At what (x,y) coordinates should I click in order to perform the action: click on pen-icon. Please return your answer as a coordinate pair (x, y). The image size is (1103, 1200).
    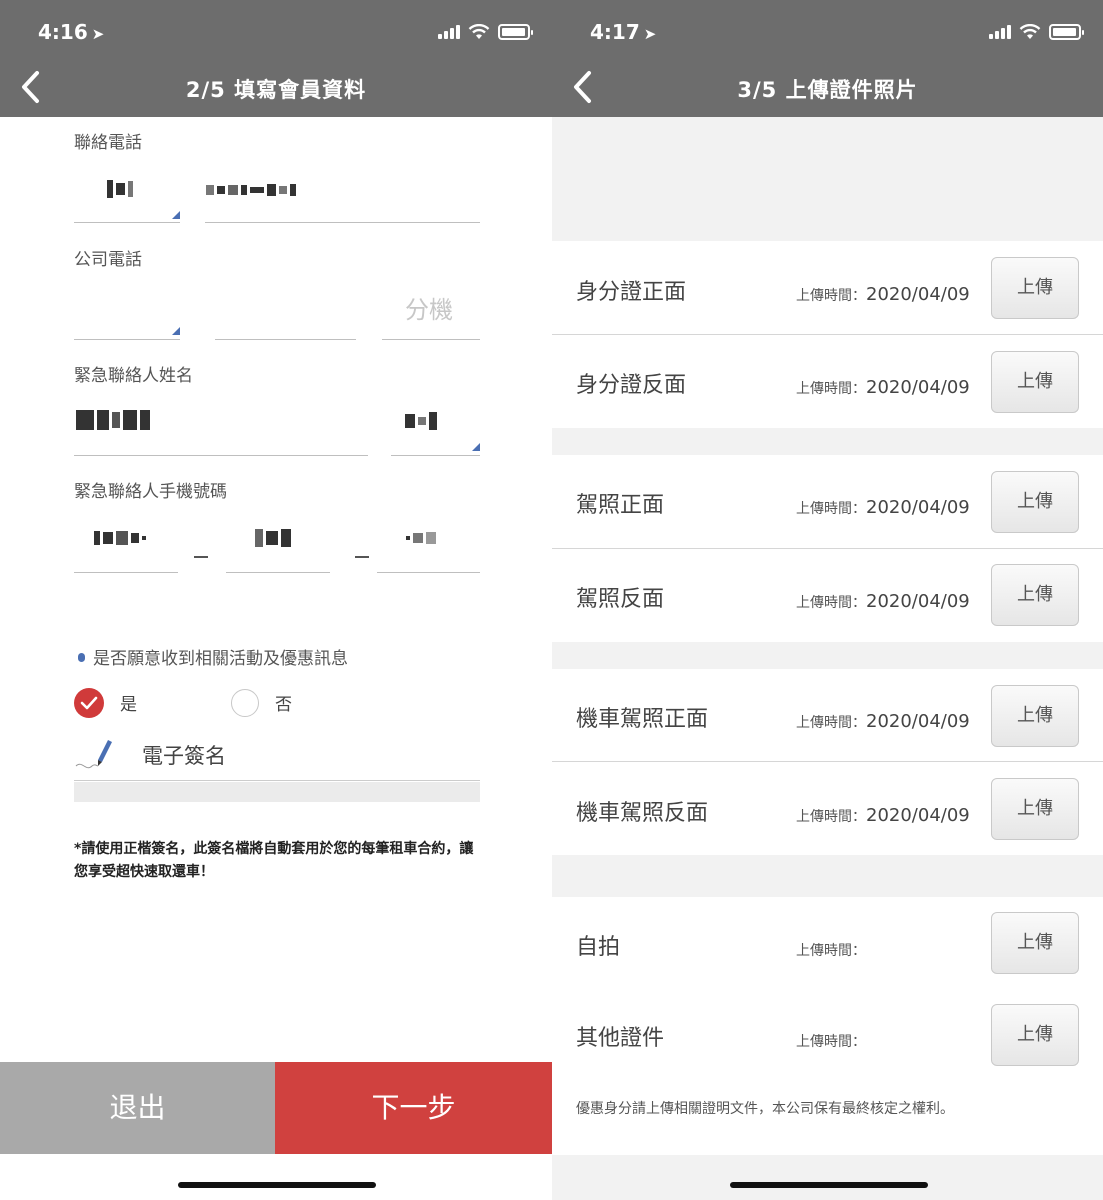
    Looking at the image, I should click on (93, 754).